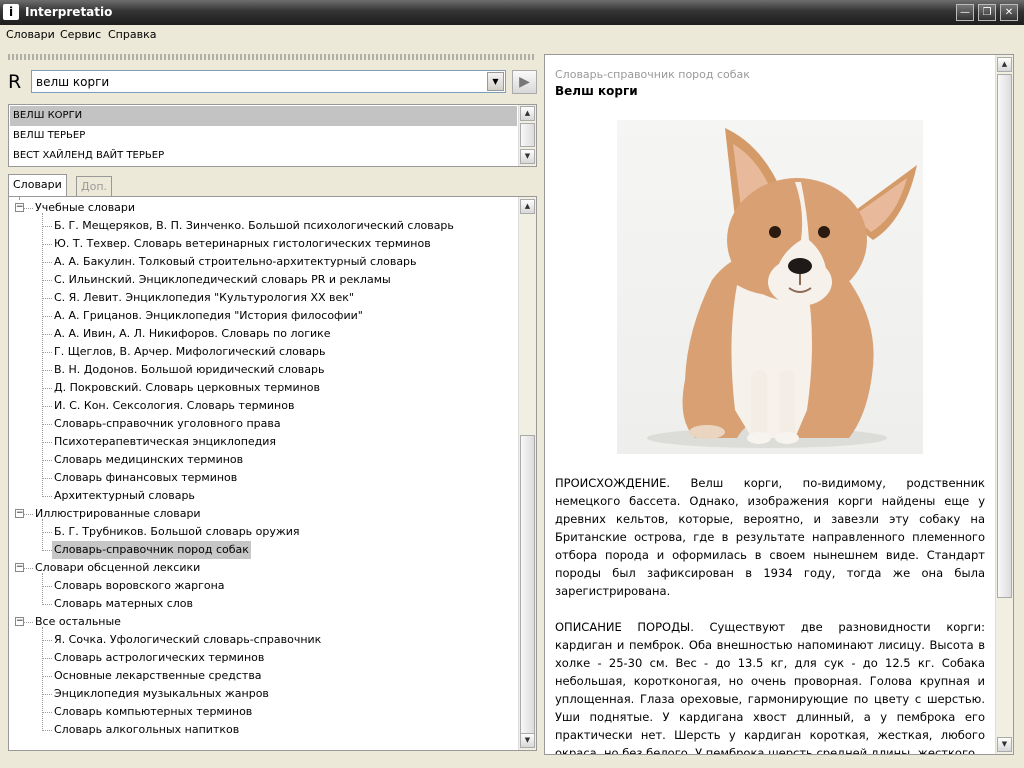 The image size is (1024, 768). What do you see at coordinates (524, 82) in the screenshot?
I see `go-button: ▶` at bounding box center [524, 82].